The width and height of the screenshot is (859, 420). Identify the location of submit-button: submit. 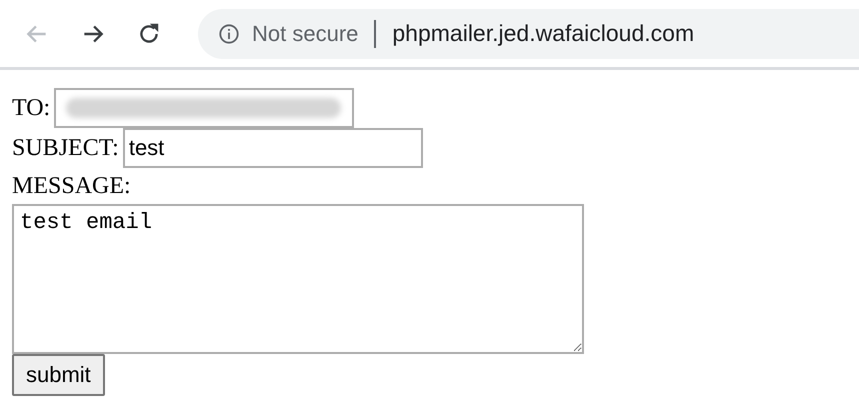
(58, 375).